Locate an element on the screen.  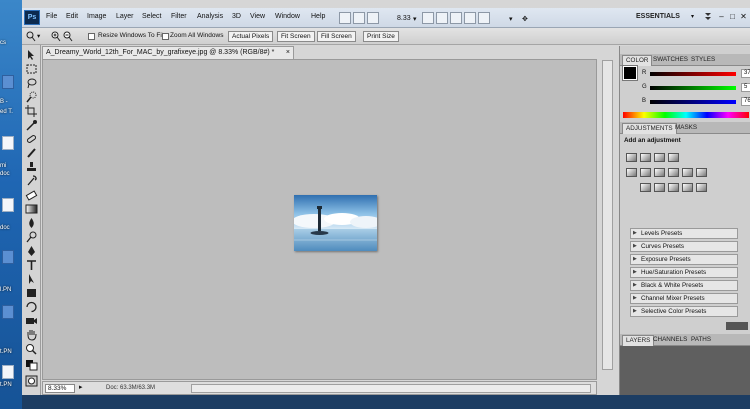
workspace-switcher: ESSENTIALS is located at coordinates (658, 16).